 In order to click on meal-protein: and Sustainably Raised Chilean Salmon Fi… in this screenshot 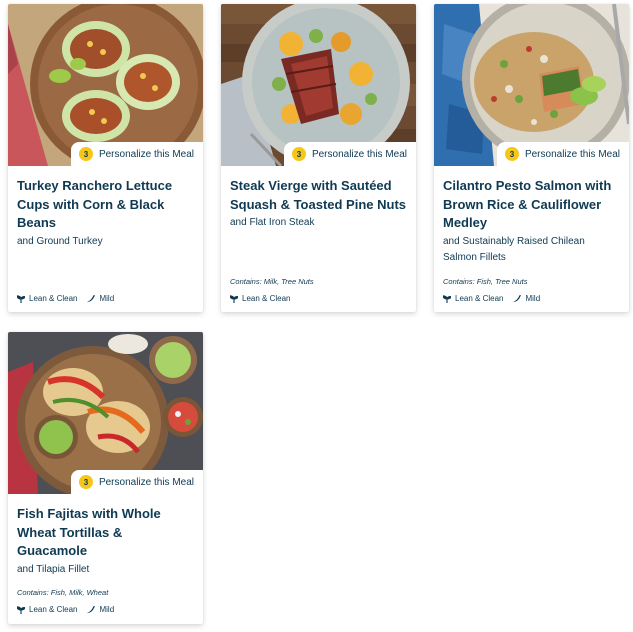, I will do `click(514, 249)`.